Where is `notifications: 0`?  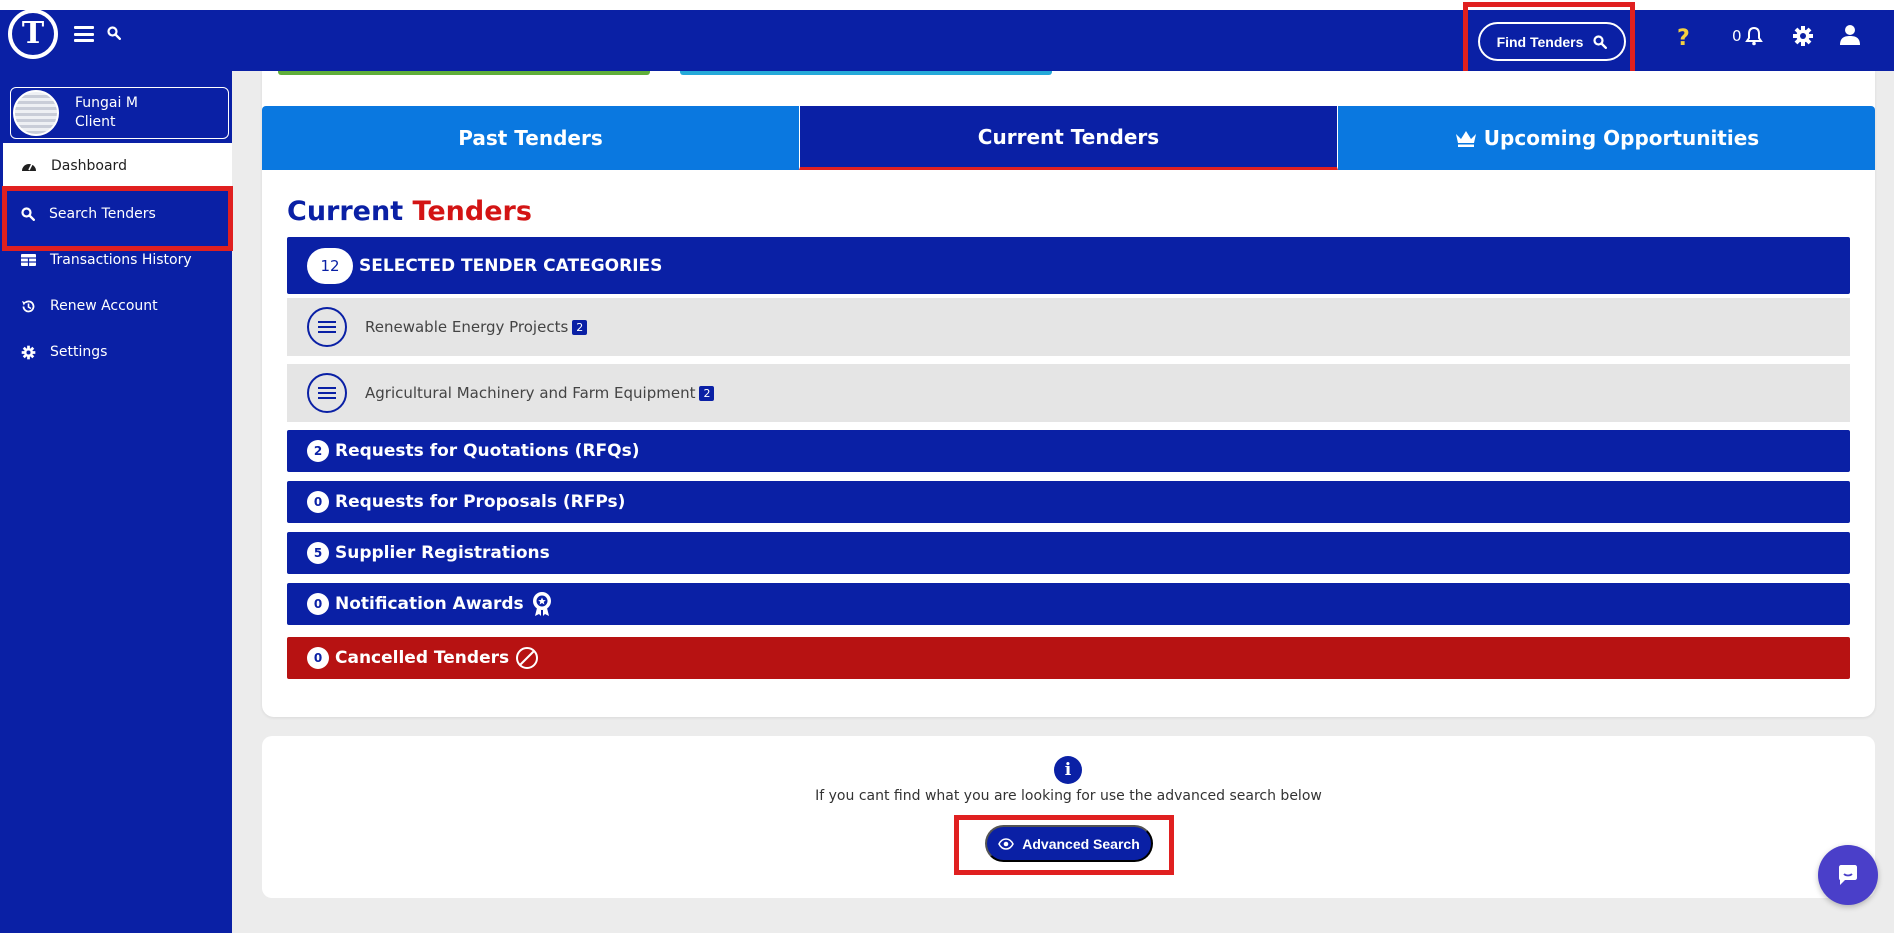 notifications: 0 is located at coordinates (1747, 36).